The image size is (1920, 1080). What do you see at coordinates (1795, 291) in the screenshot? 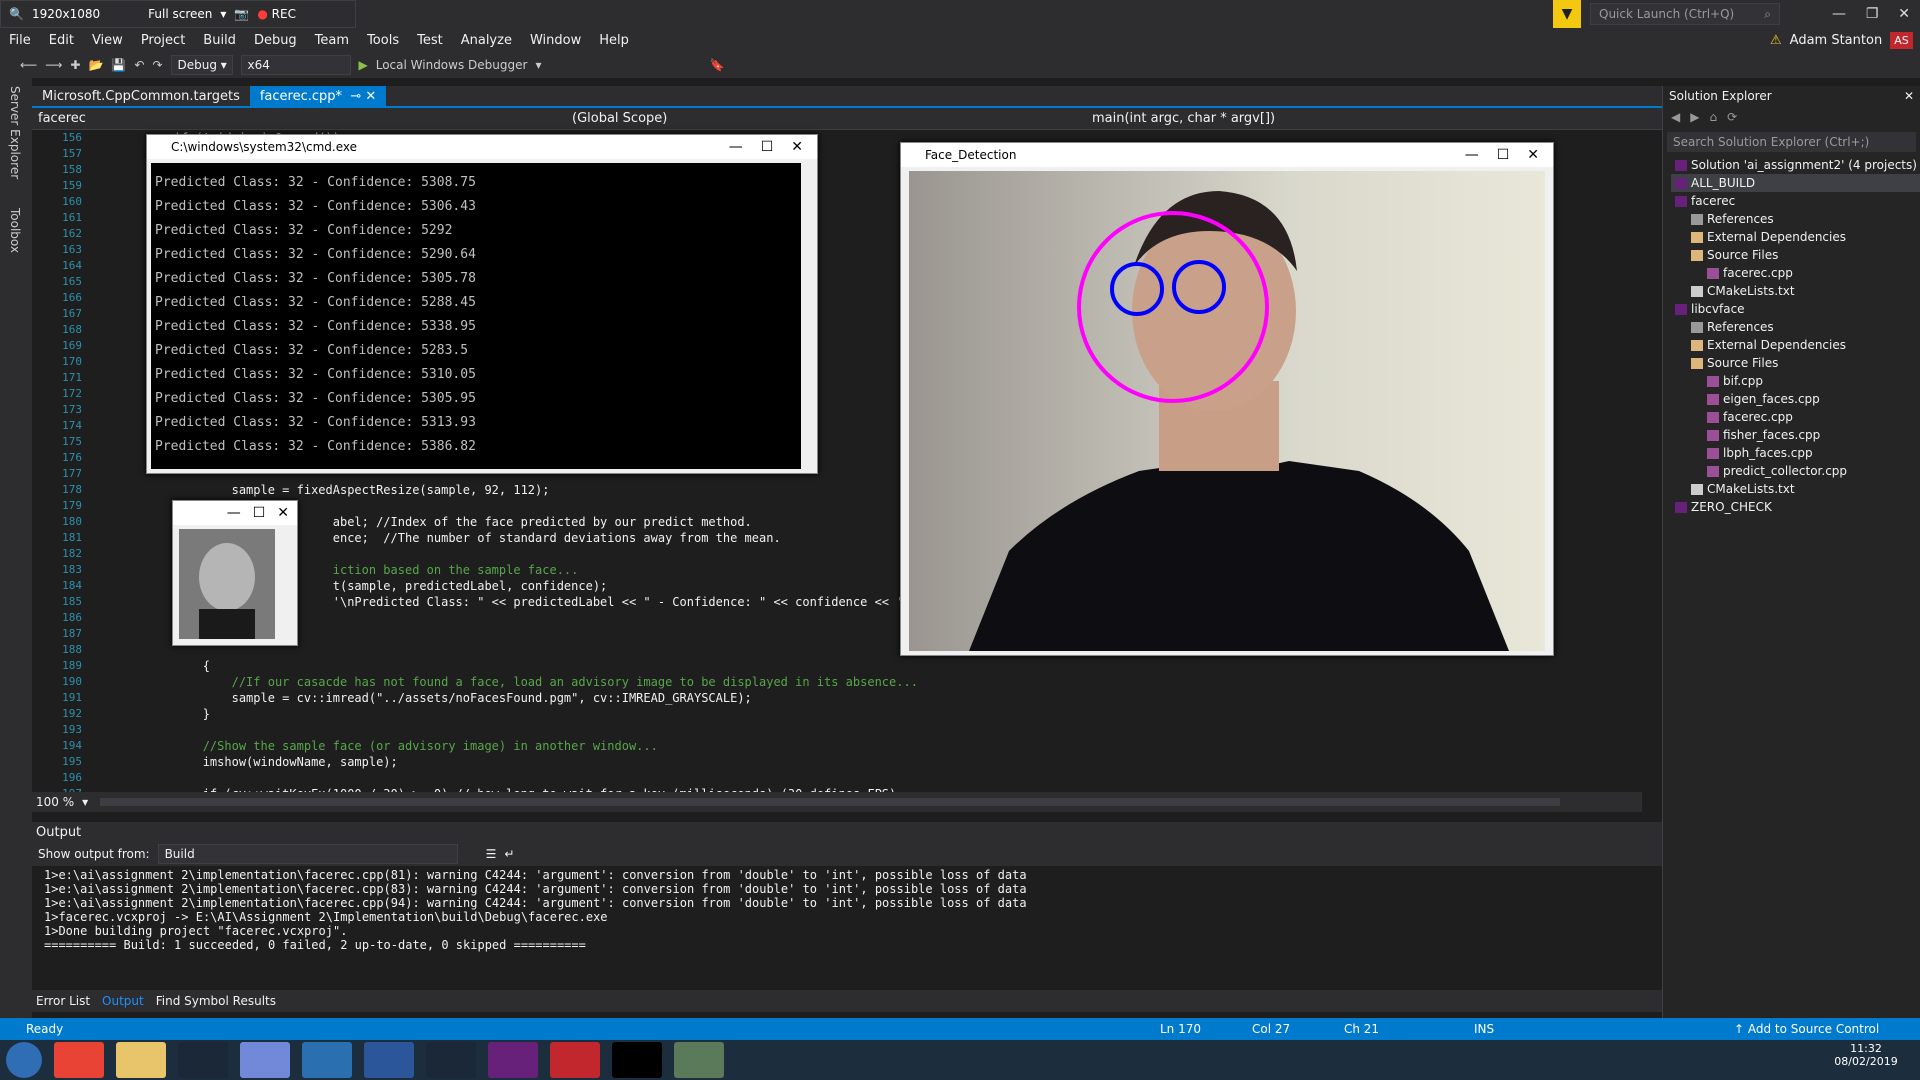
I see `tree-item: CMakeLists.txt` at bounding box center [1795, 291].